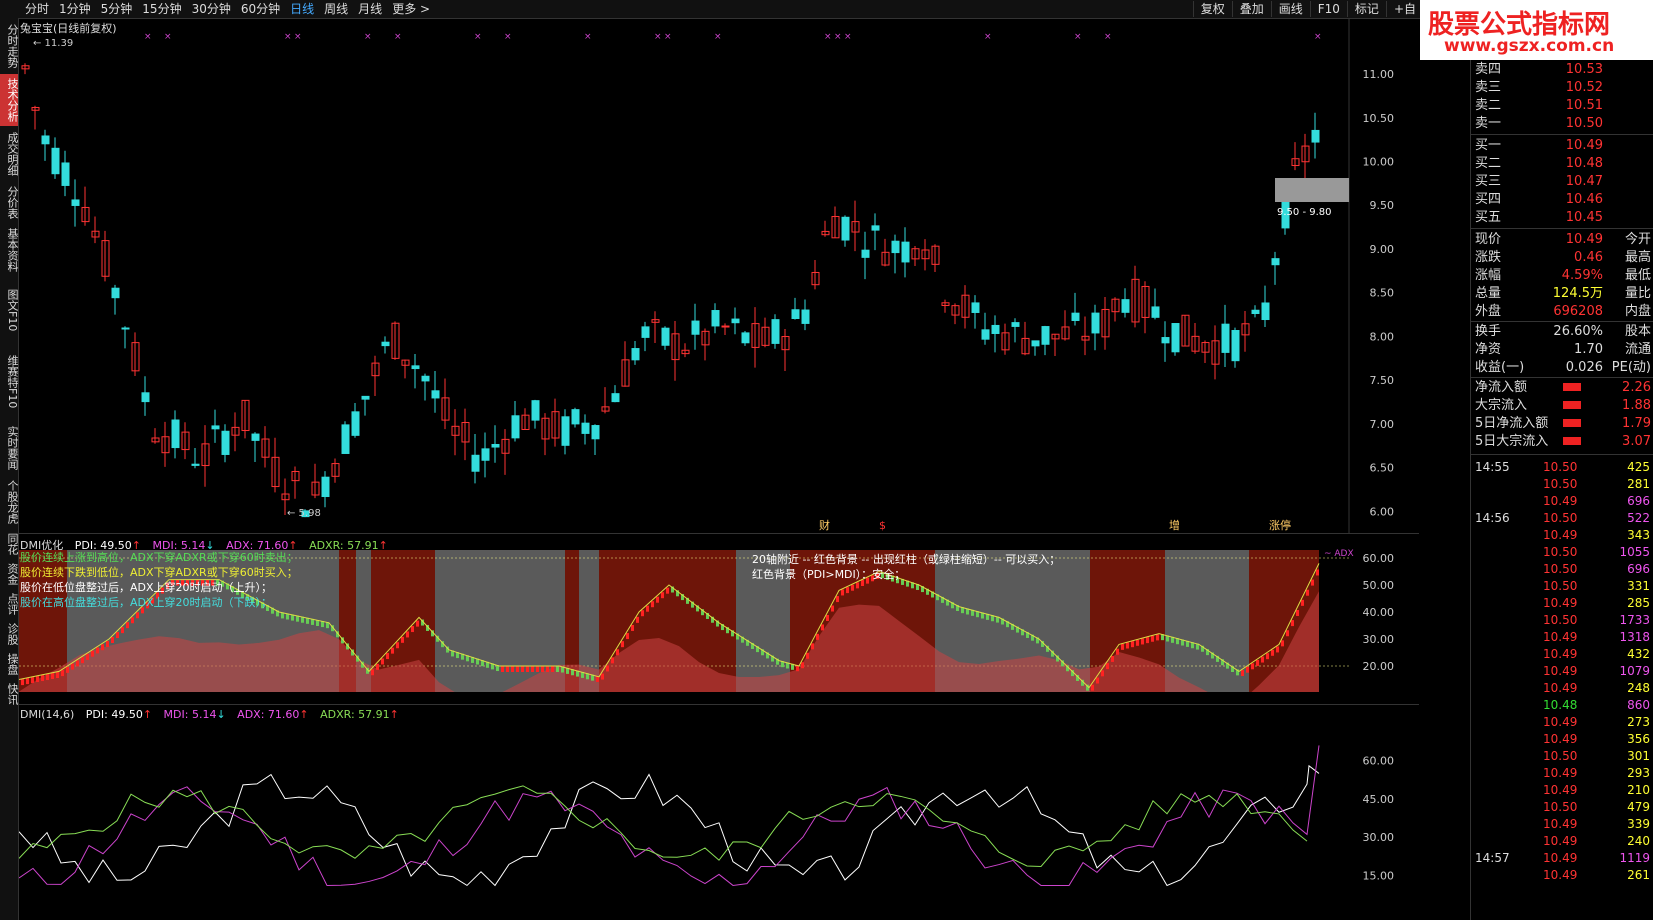 This screenshot has width=1653, height=920. What do you see at coordinates (1634, 671) in the screenshot?
I see `tick-volume: 1079` at bounding box center [1634, 671].